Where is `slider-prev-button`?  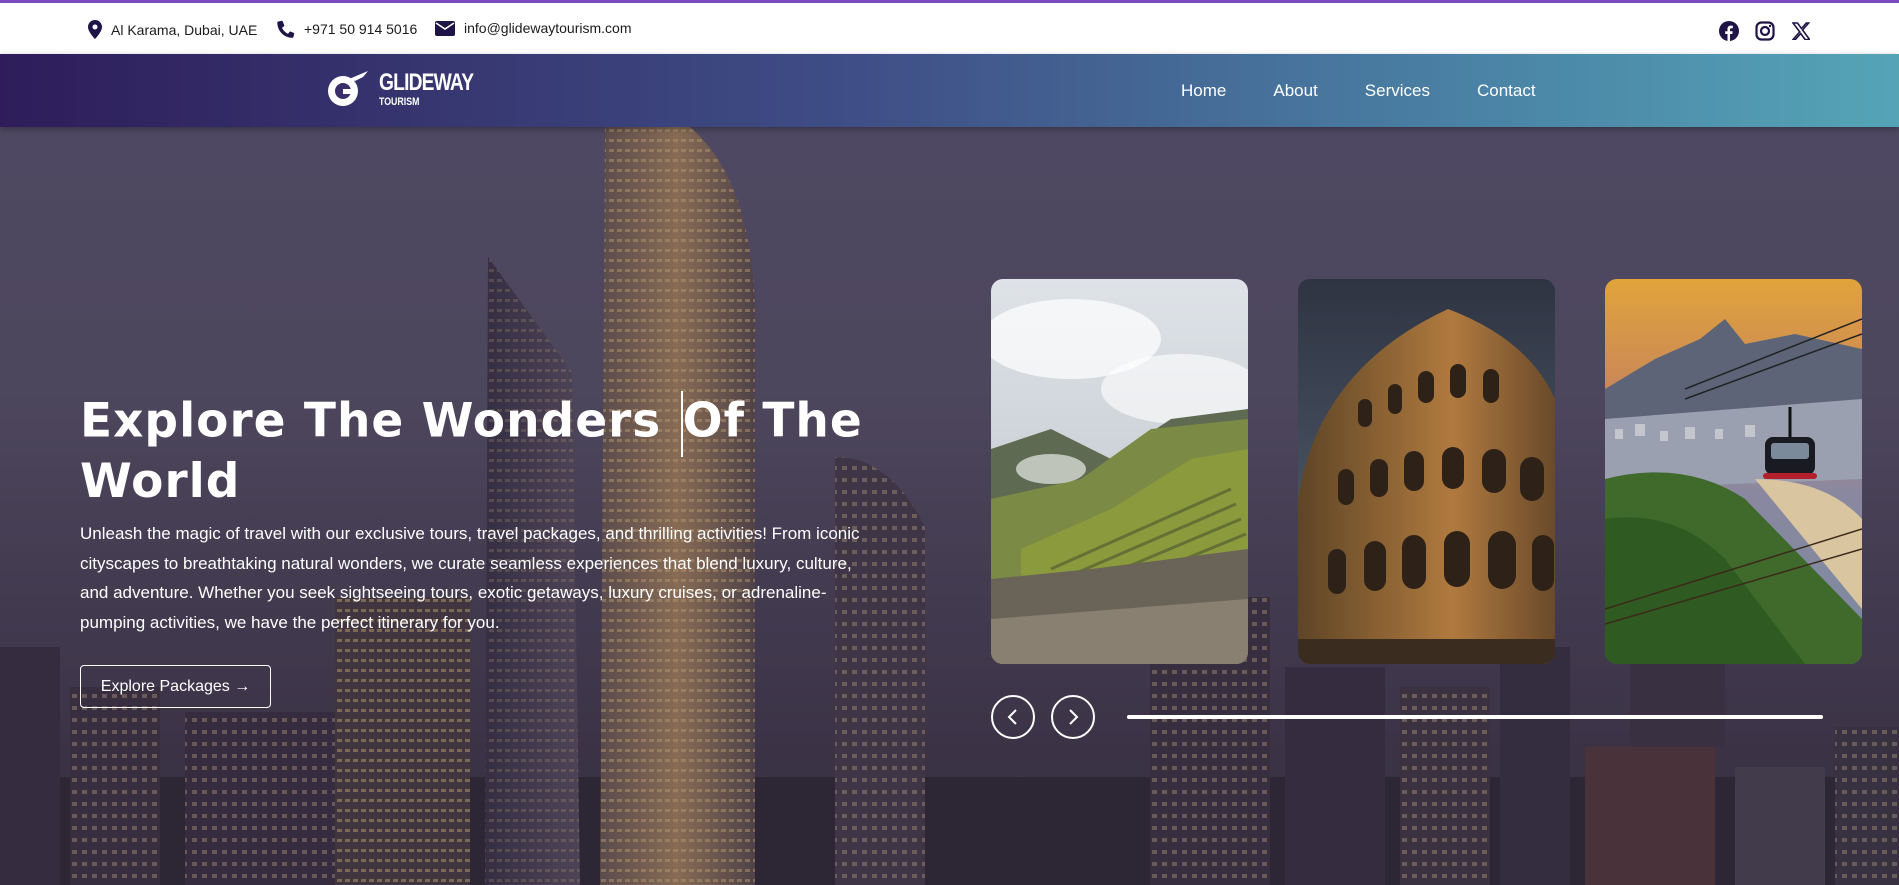 slider-prev-button is located at coordinates (1013, 717).